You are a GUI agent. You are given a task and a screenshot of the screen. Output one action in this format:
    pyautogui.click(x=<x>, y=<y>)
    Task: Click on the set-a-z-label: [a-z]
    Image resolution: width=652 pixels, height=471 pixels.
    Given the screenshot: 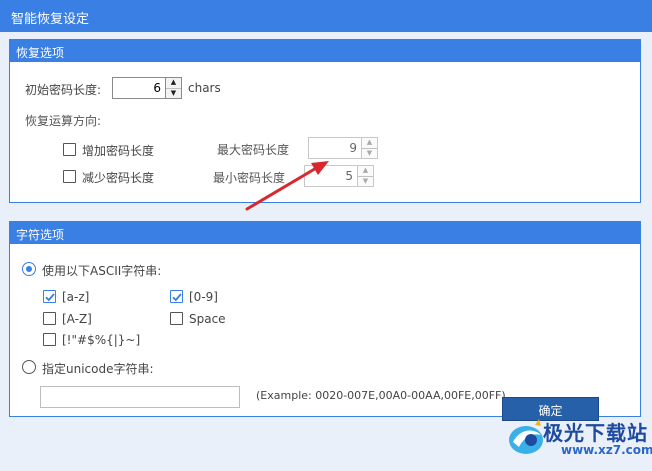 What is the action you would take?
    pyautogui.click(x=75, y=297)
    